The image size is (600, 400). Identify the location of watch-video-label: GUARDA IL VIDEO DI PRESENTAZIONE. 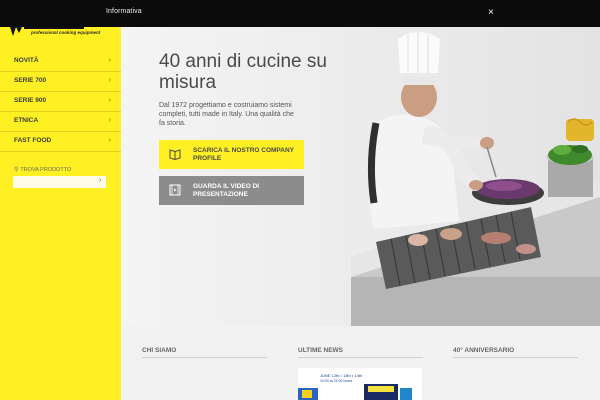
(226, 190).